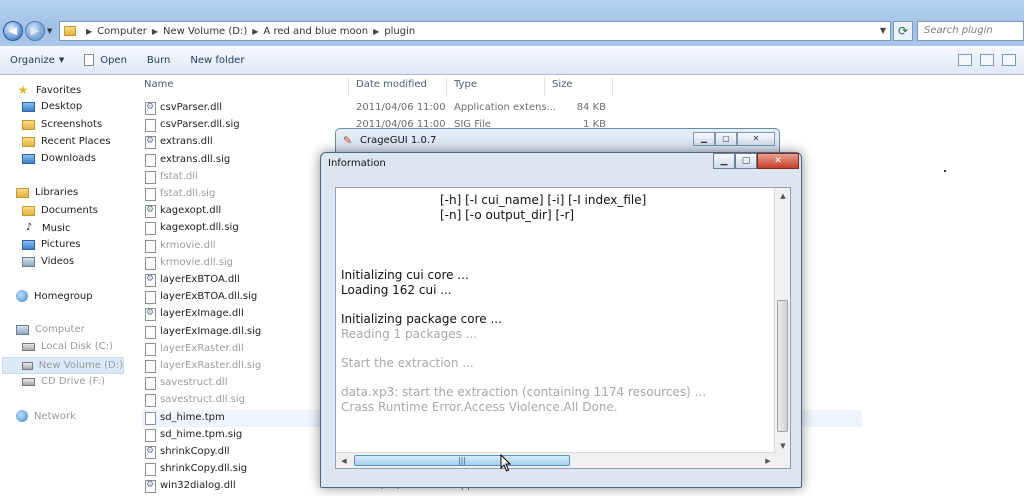 This screenshot has width=1024, height=496. I want to click on nav-homegroup: Homegroup, so click(54, 296).